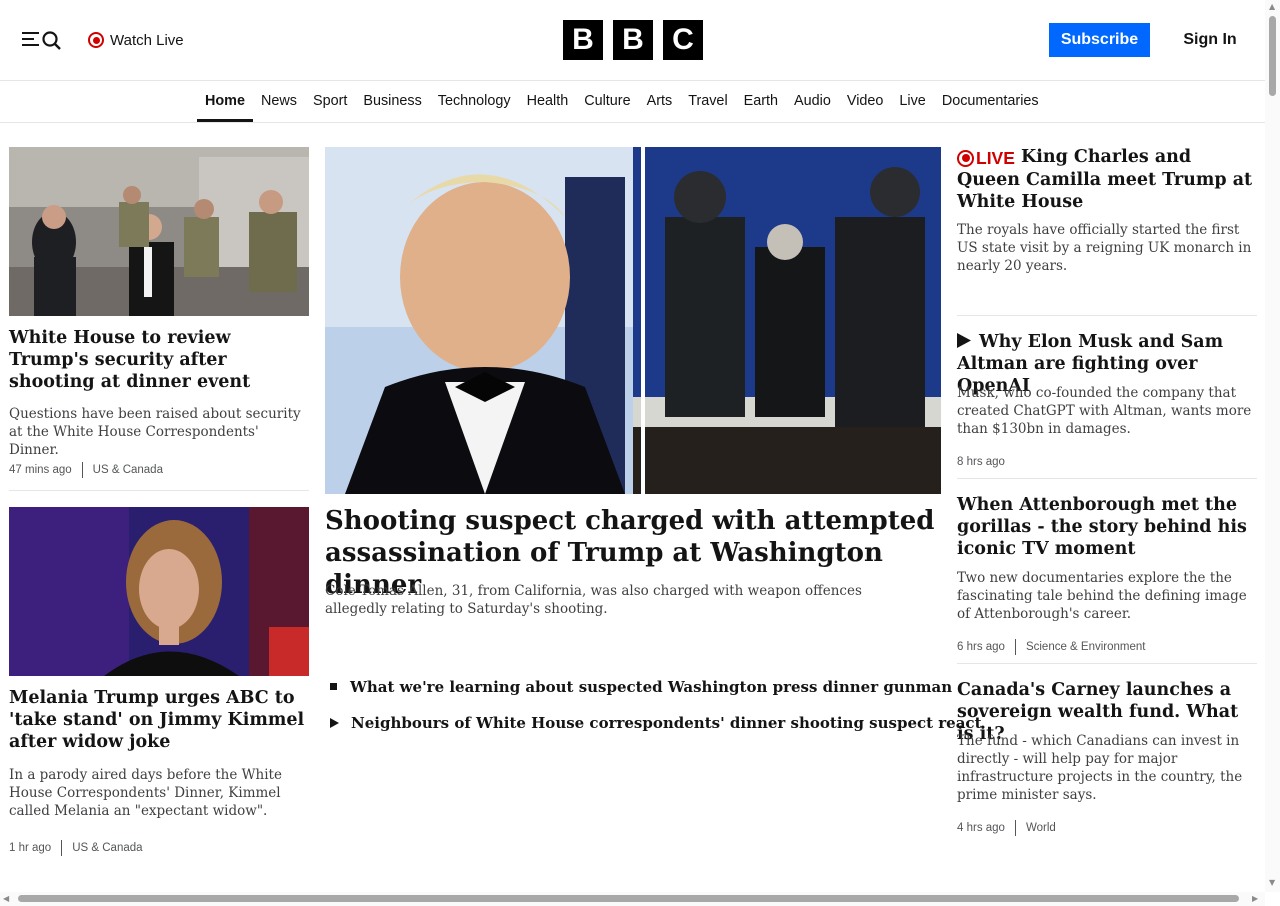 Image resolution: width=1280 pixels, height=906 pixels. What do you see at coordinates (30, 848) in the screenshot?
I see `story-timestamp: 1 hr ago` at bounding box center [30, 848].